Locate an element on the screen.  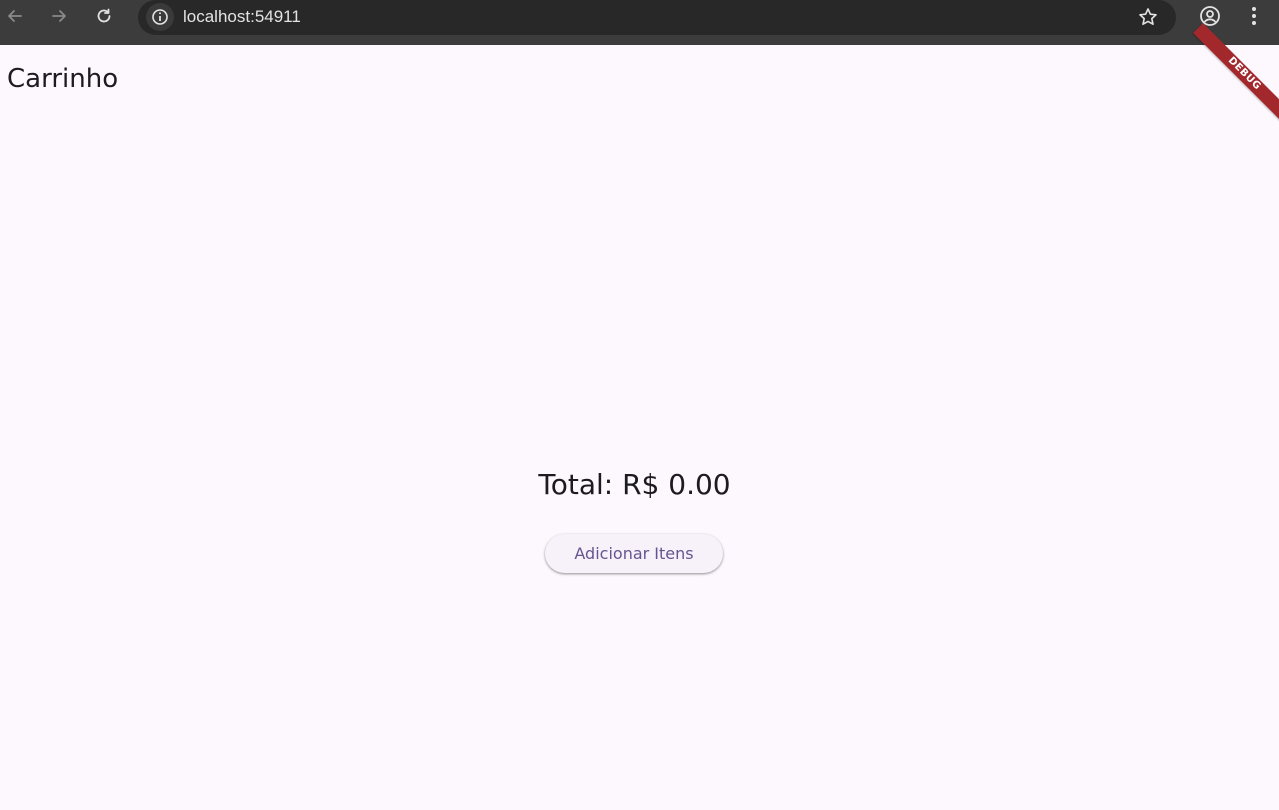
site-info-button is located at coordinates (160, 17).